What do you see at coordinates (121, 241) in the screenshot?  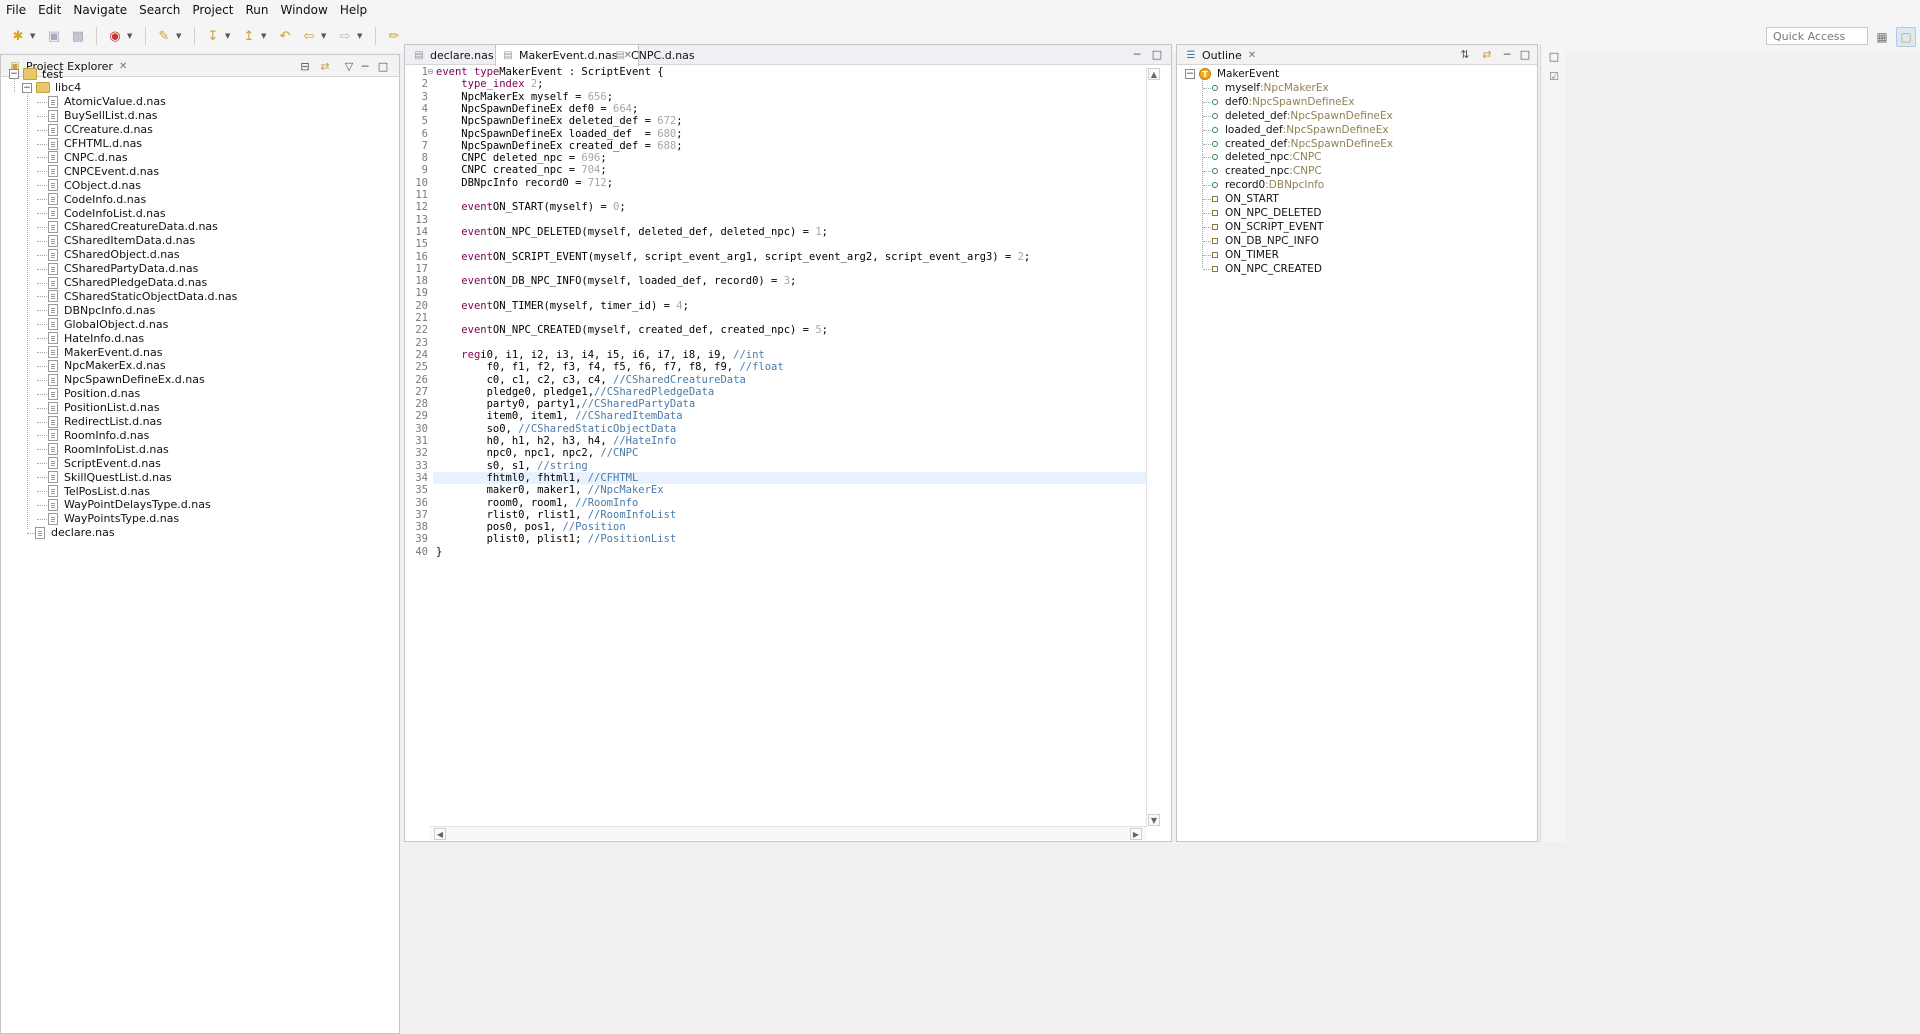 I see `tree-file: CSharedItemData.d.nas` at bounding box center [121, 241].